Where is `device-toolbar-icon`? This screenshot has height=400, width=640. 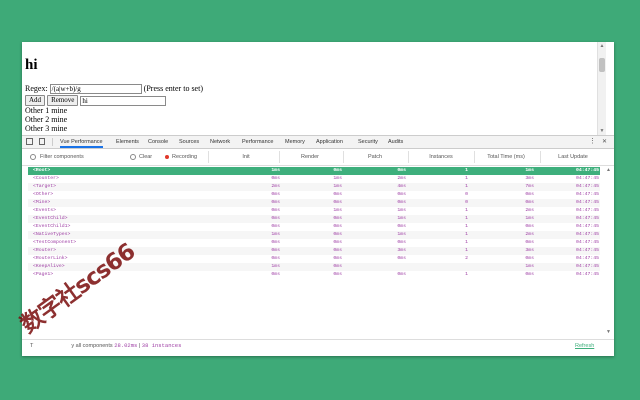 device-toolbar-icon is located at coordinates (42, 141).